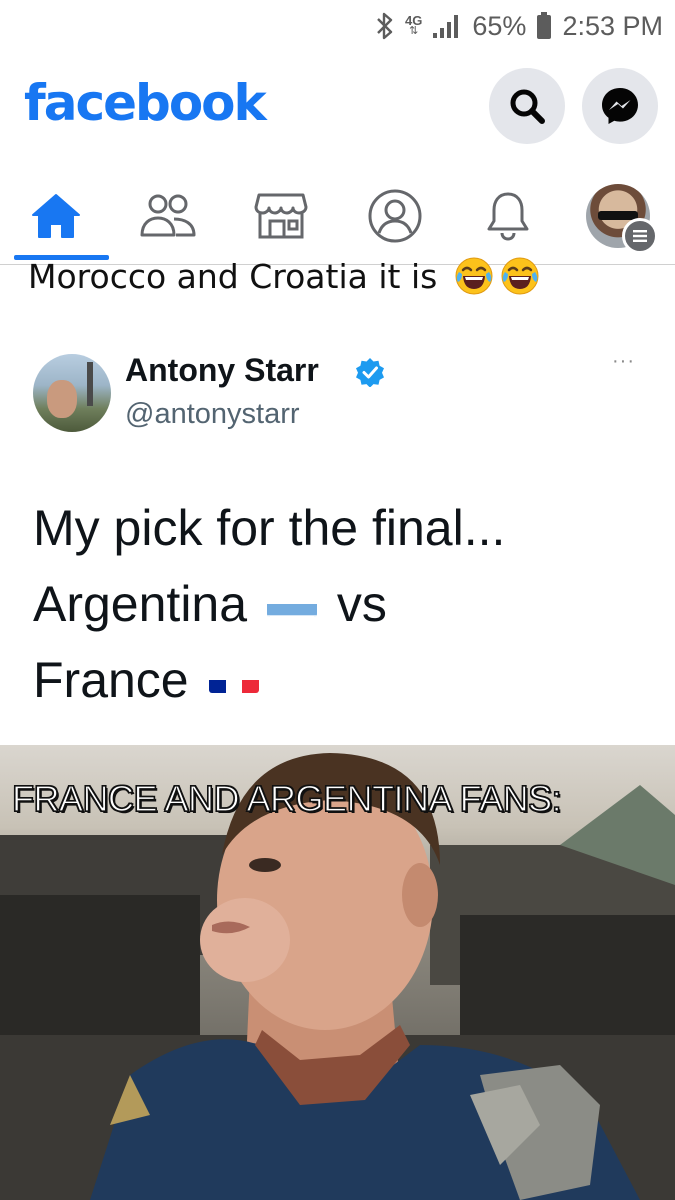  Describe the element at coordinates (233, 276) in the screenshot. I see `post-caption-text: Morocco and Croatia it is` at that location.